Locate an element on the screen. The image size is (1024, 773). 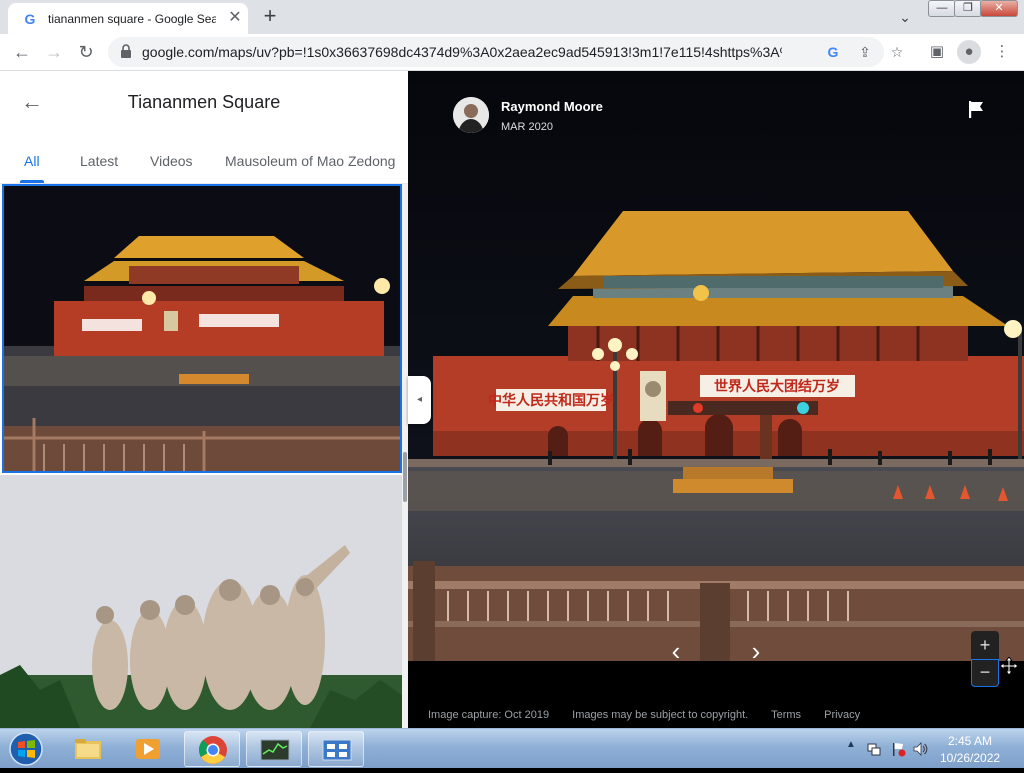
more-menu-icon: ⋮ is located at coordinates (1002, 52).